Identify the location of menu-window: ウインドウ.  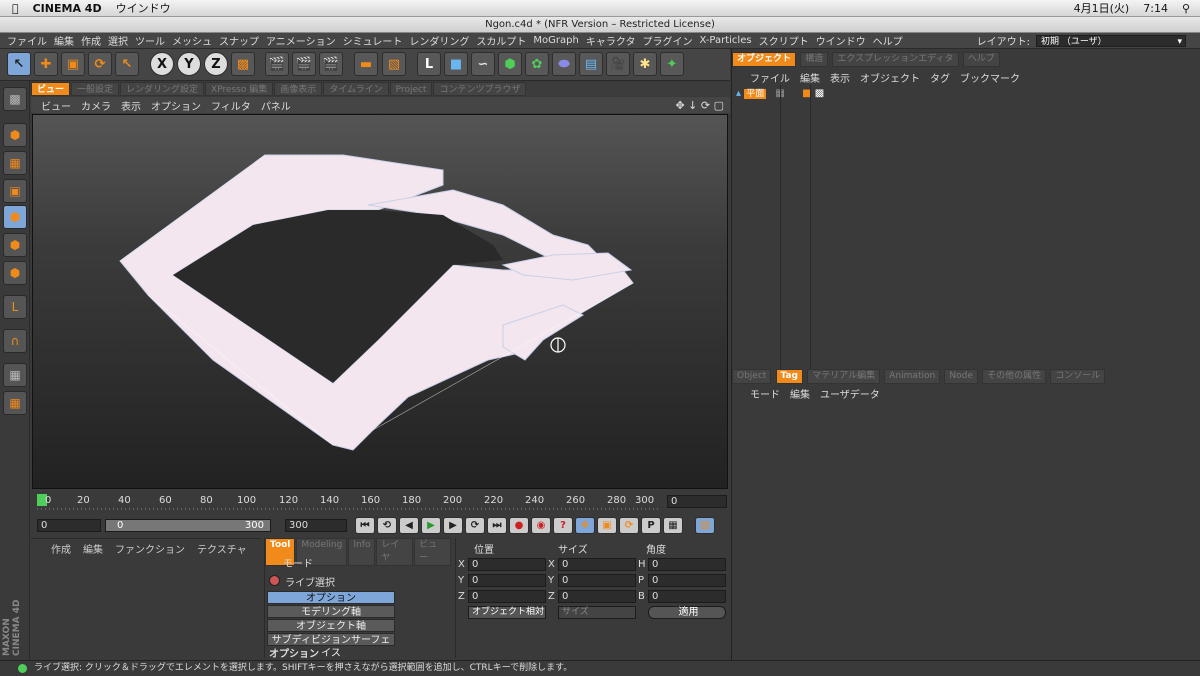
(841, 40).